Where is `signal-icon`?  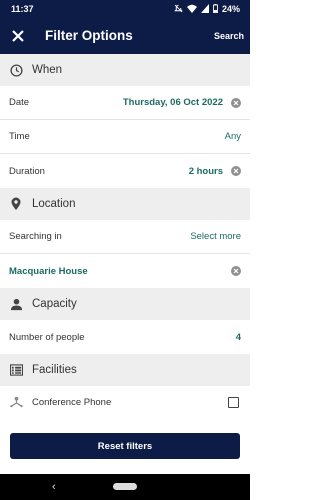 signal-icon is located at coordinates (204, 8).